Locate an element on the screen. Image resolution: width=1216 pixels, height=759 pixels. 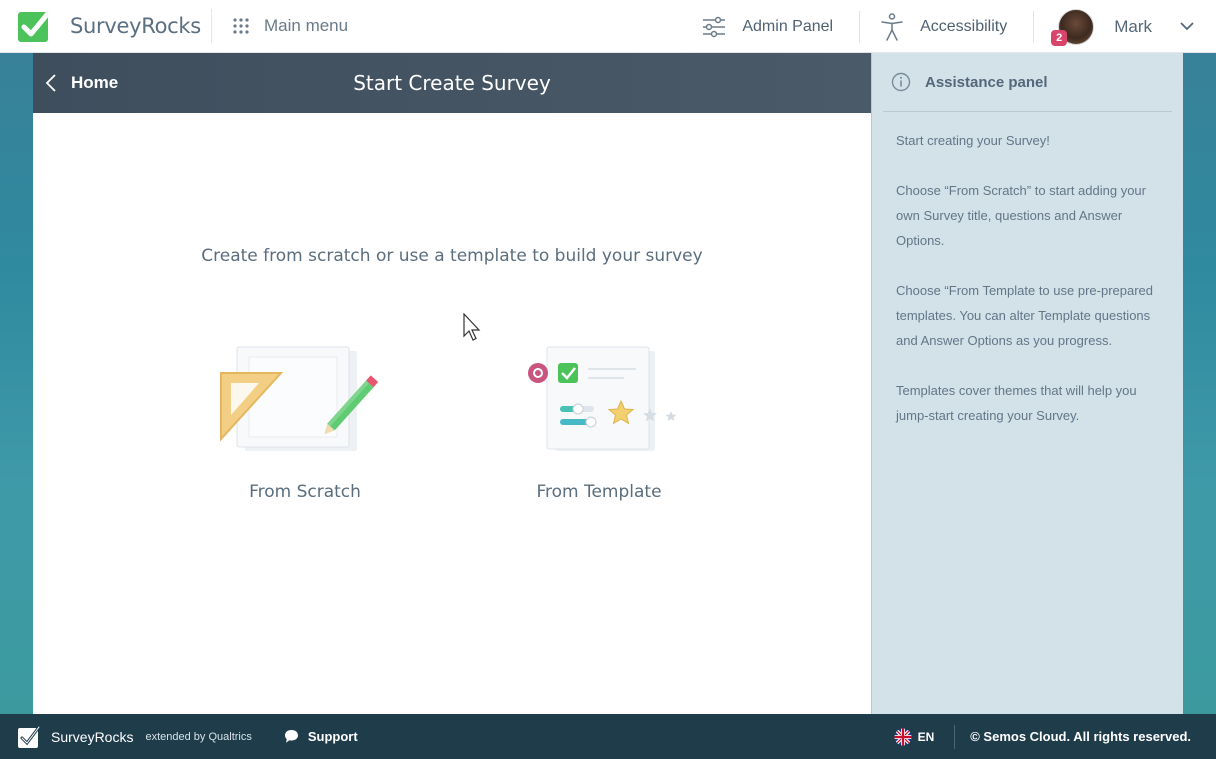
accessibility-icon is located at coordinates (892, 26).